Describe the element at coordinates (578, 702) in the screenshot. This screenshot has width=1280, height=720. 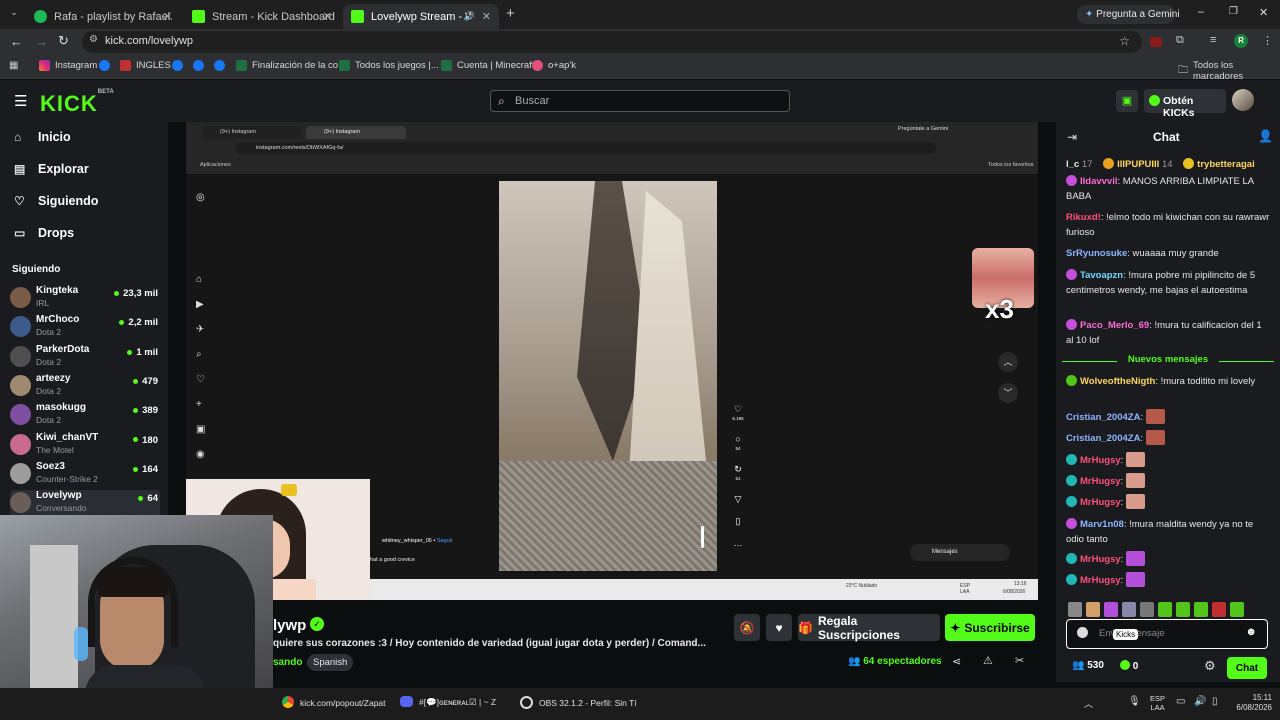
I see `taskbar-obs-item: OBS 32.1.2 - Perfil: Sin Tí` at that location.